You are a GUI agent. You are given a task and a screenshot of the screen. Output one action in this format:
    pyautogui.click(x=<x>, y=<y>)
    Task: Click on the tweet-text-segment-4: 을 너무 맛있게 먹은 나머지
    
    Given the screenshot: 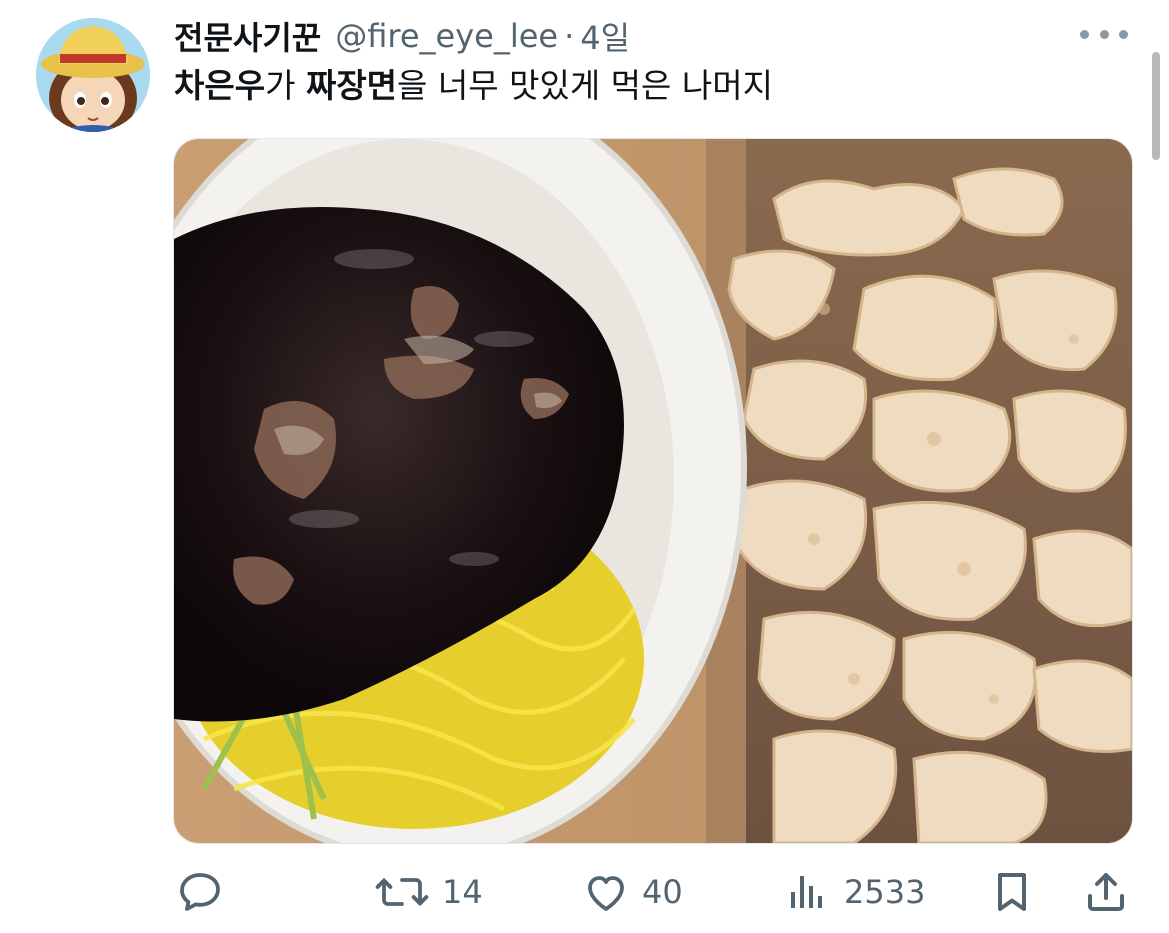 What is the action you would take?
    pyautogui.click(x=585, y=85)
    